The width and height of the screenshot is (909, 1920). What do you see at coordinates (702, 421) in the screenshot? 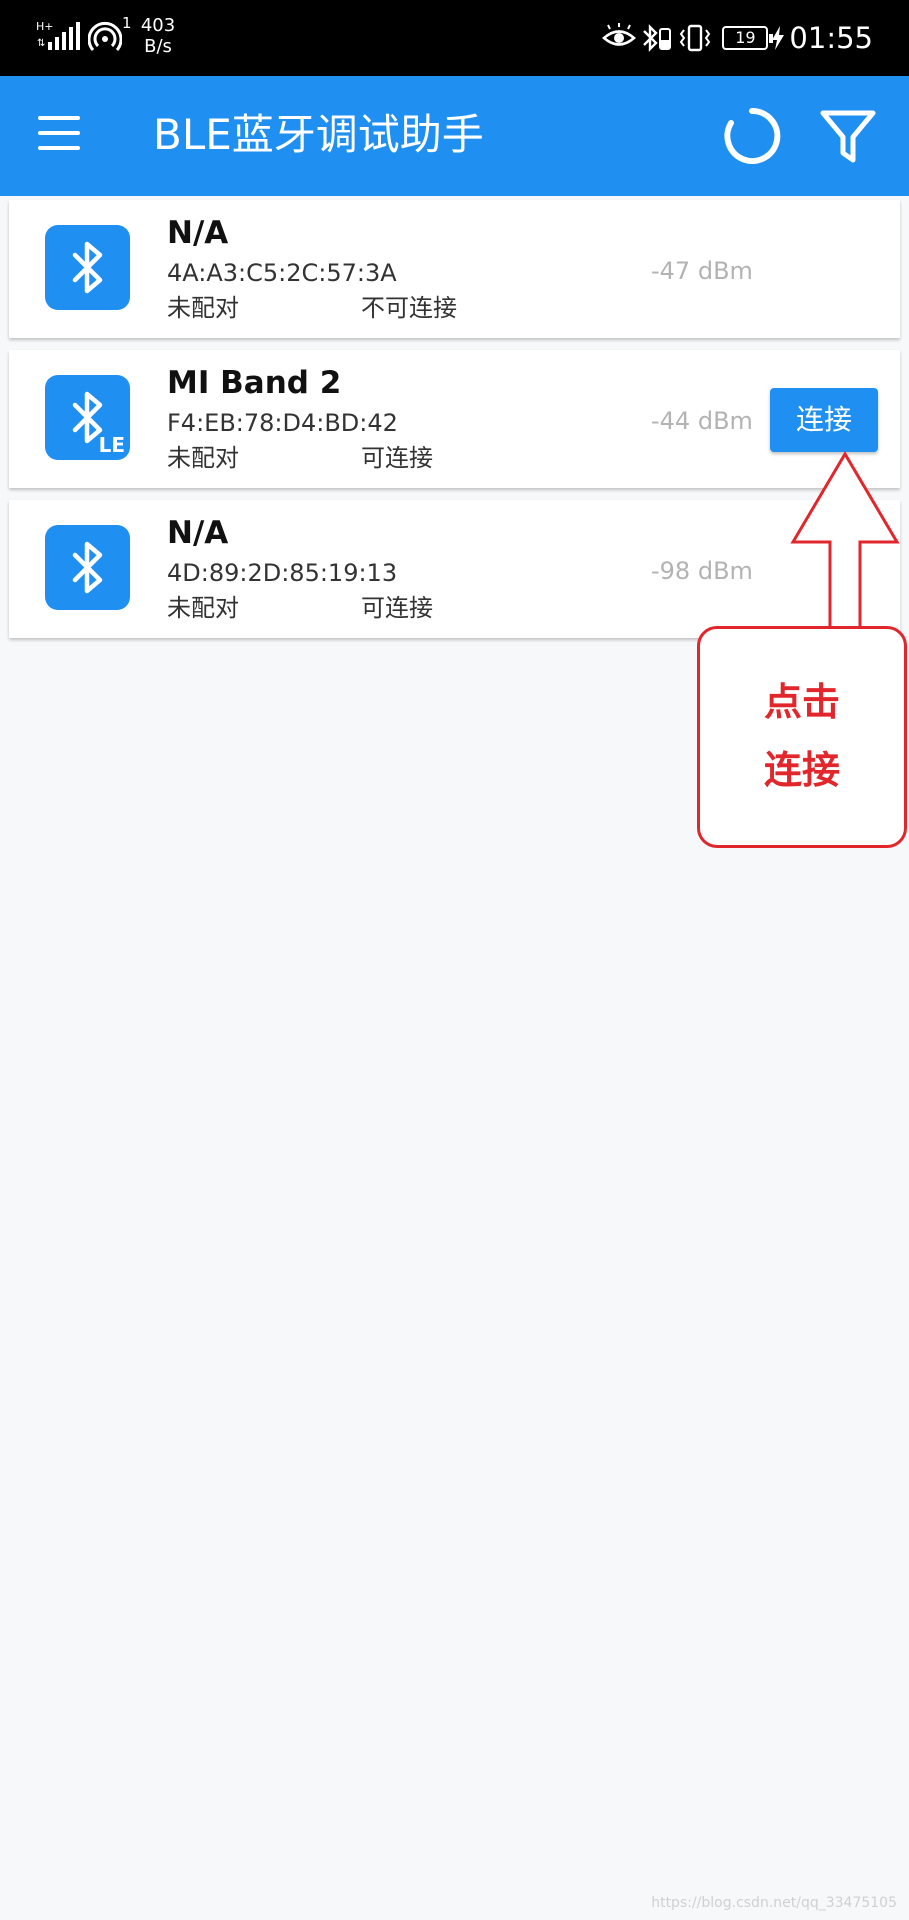
I see `device-rssi: -44 dBm` at bounding box center [702, 421].